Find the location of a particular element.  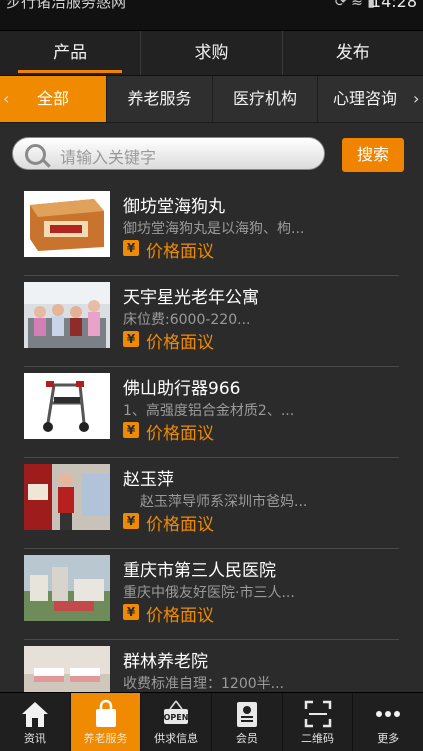

category-label: 养老服务 is located at coordinates (159, 98).